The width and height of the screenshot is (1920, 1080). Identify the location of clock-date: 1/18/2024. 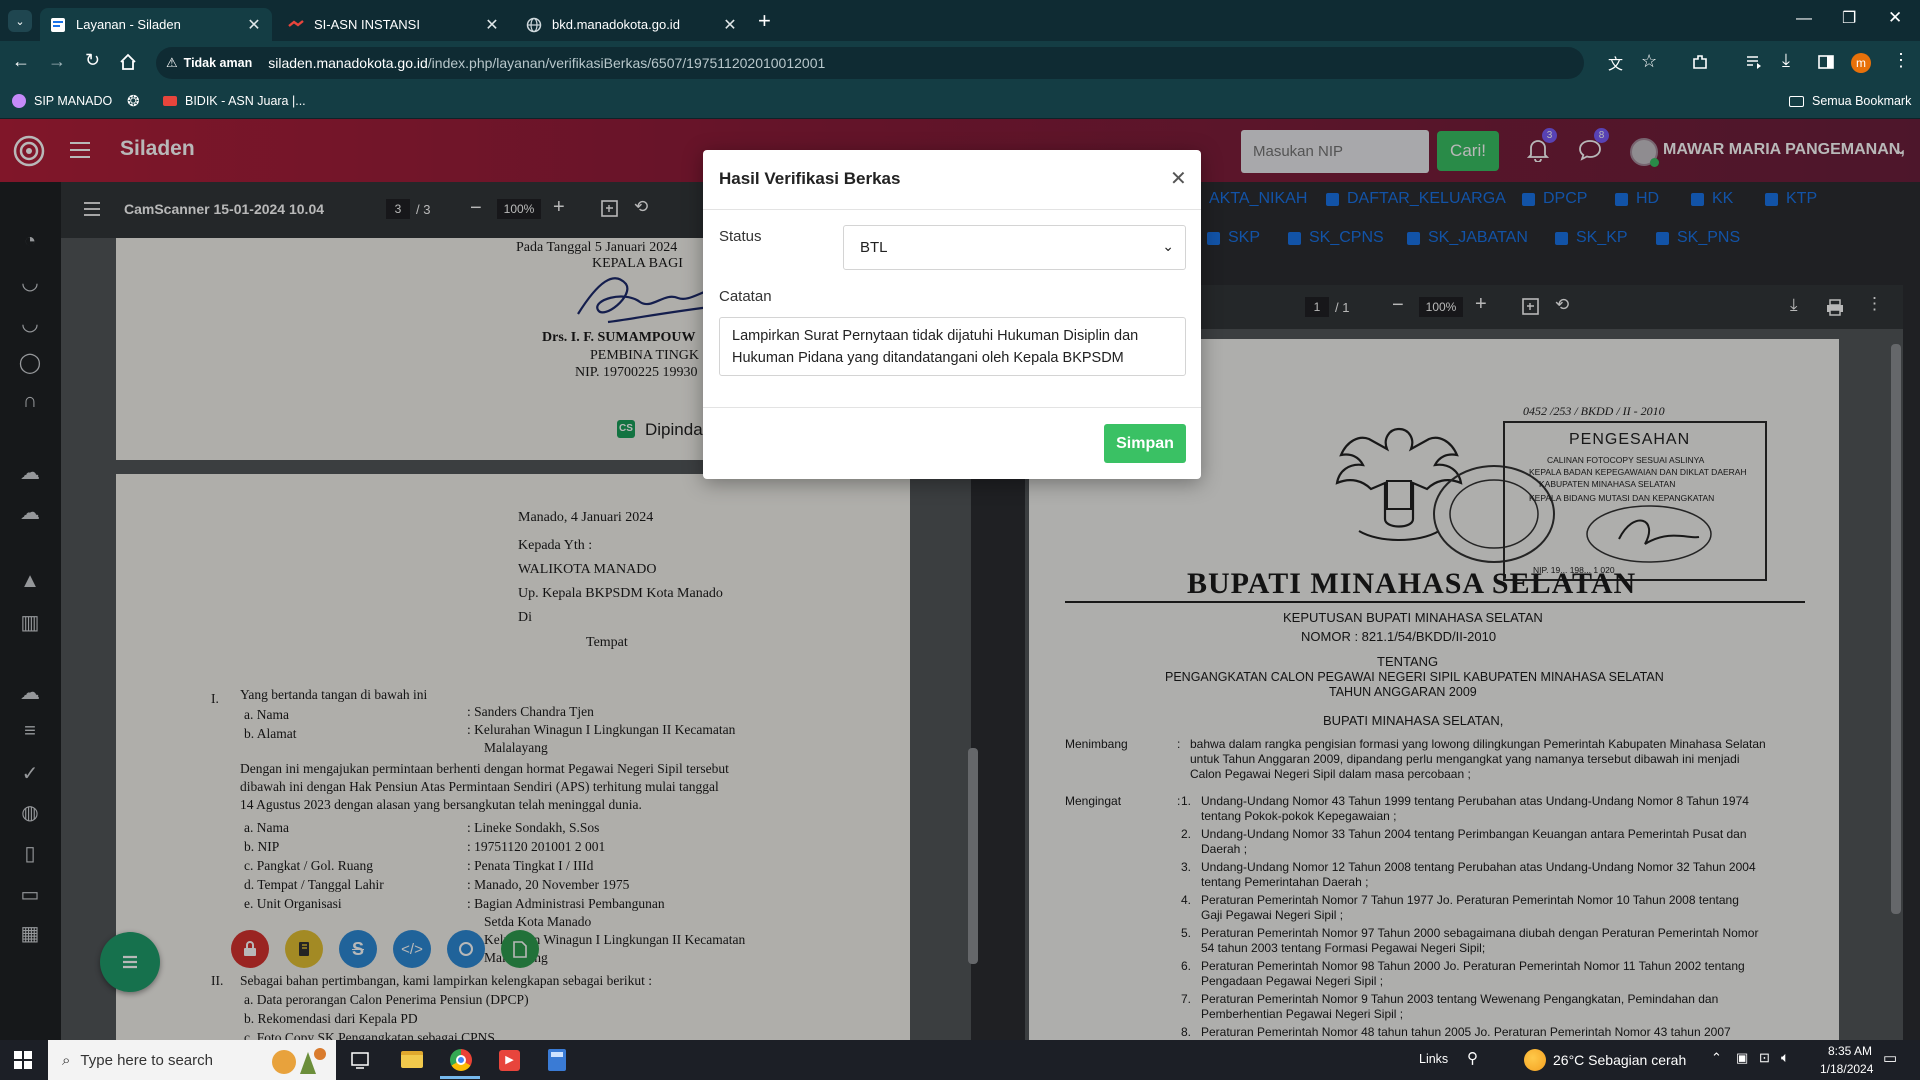
(1846, 1069).